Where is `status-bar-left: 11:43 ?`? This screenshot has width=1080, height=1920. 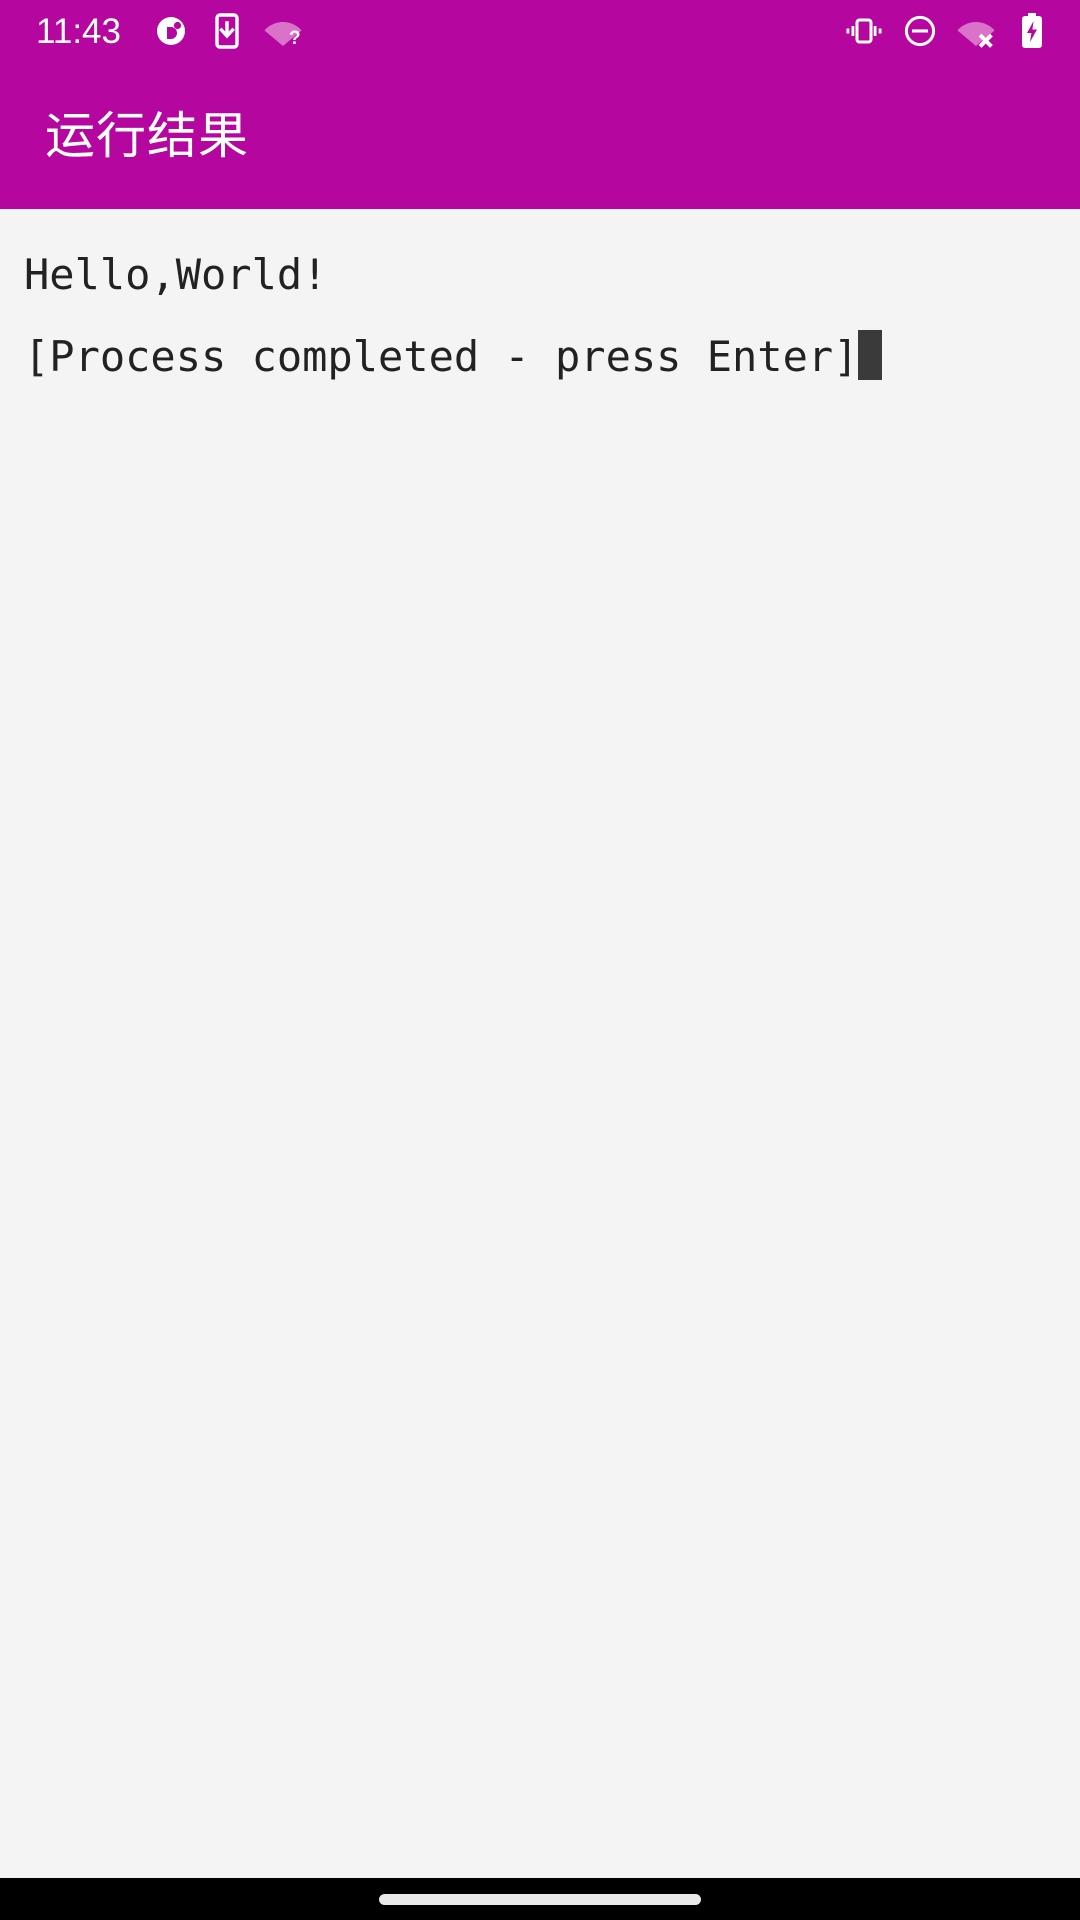 status-bar-left: 11:43 ? is located at coordinates (170, 31).